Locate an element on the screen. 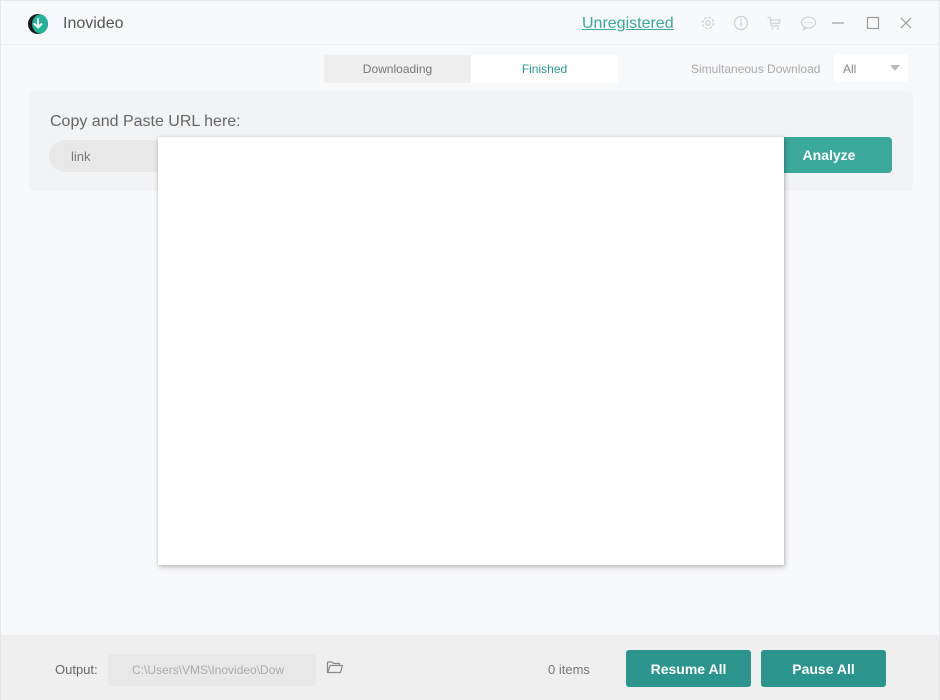 The height and width of the screenshot is (700, 940). resume-all-button: Resume All is located at coordinates (688, 668).